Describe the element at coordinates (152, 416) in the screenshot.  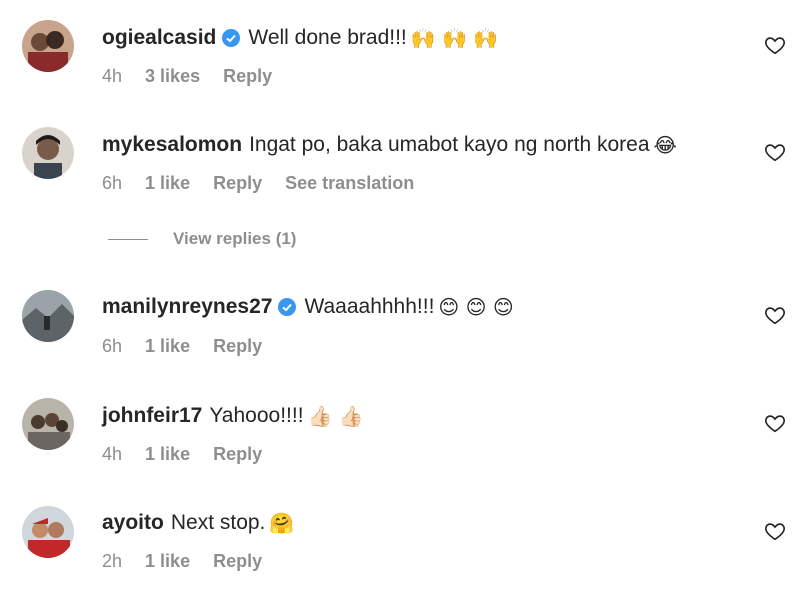
I see `username: johnfeir17` at that location.